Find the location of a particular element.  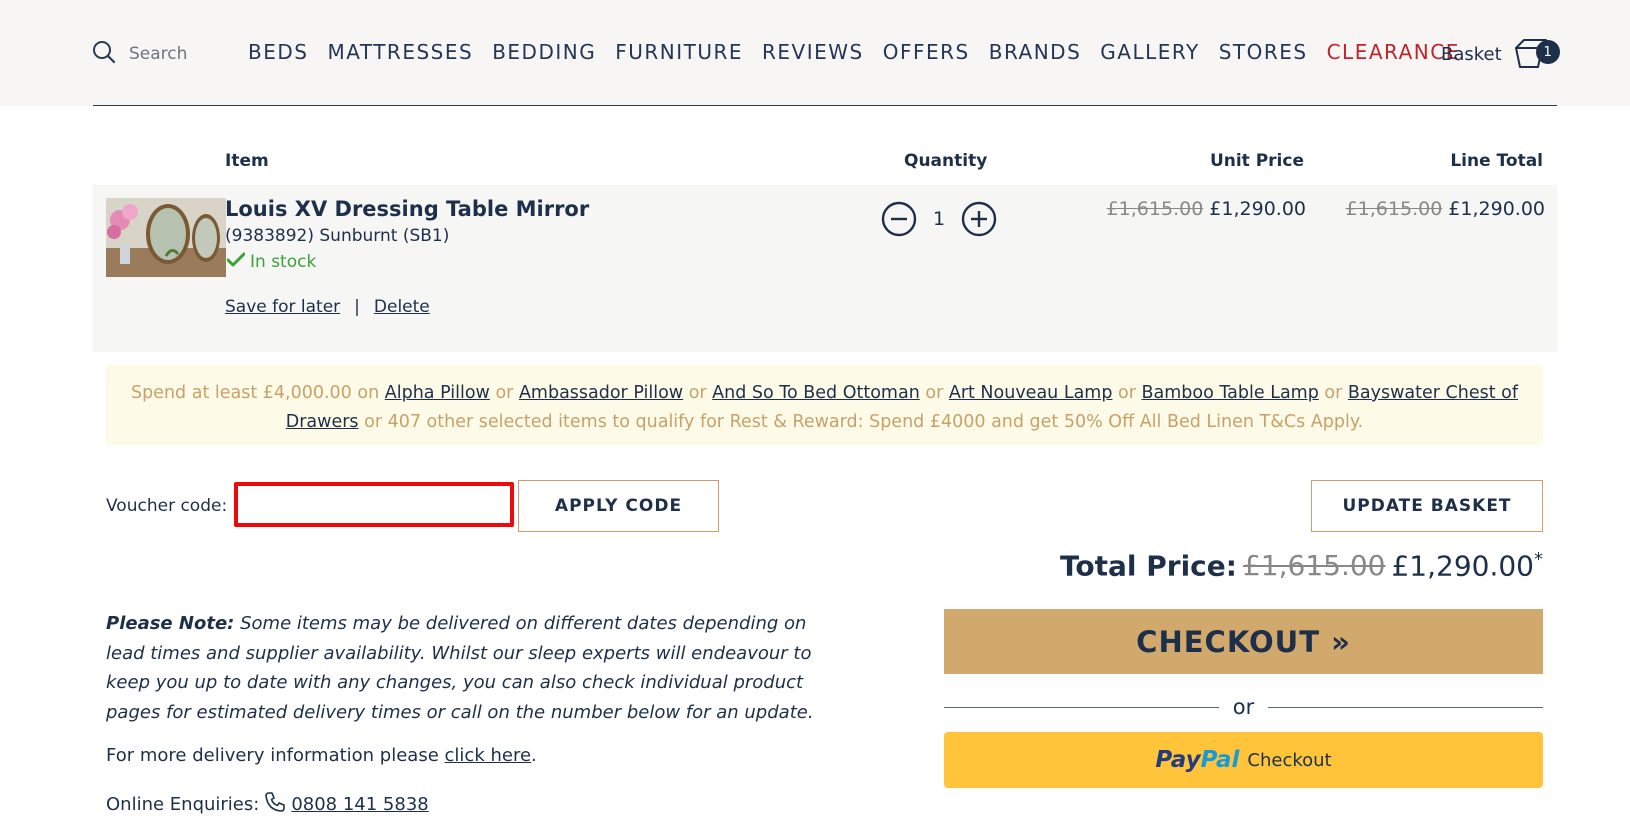

enquiries-label: Online Enquiries: is located at coordinates (183, 804).